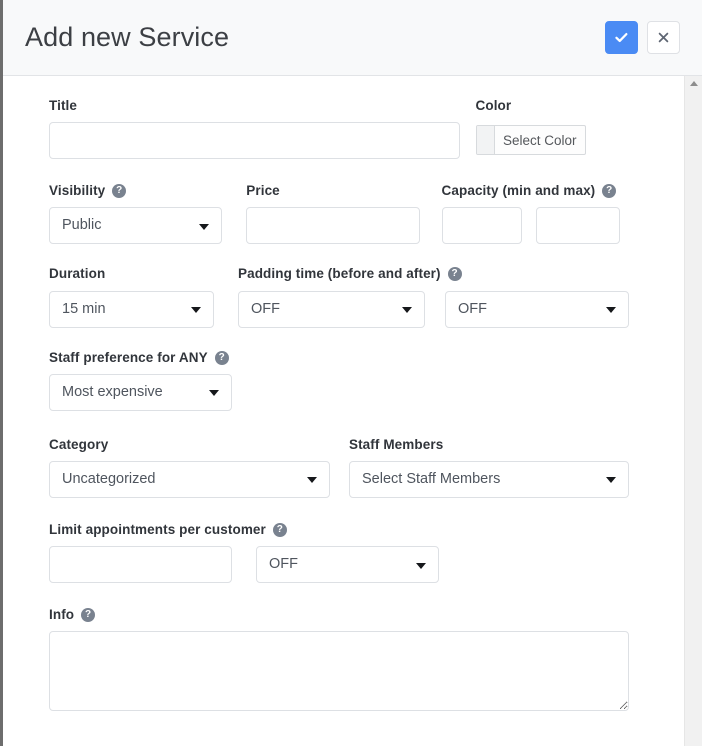 This screenshot has width=702, height=746. What do you see at coordinates (79, 444) in the screenshot?
I see `category-label-text: Category` at bounding box center [79, 444].